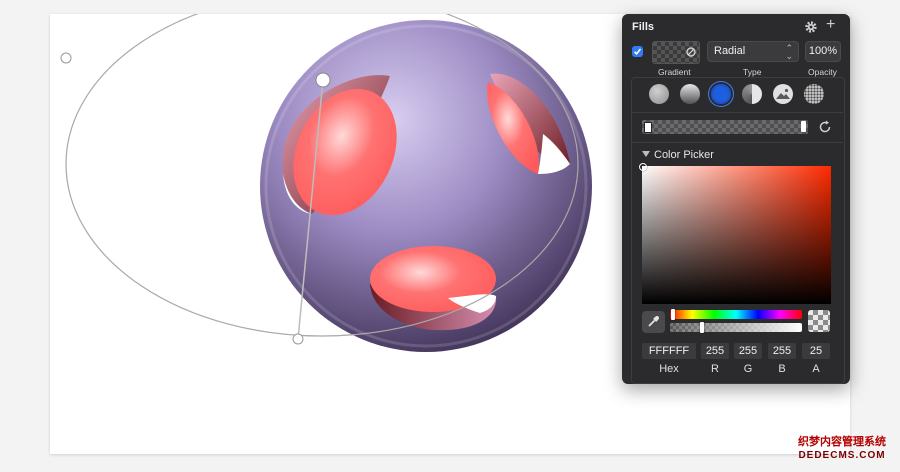 The width and height of the screenshot is (900, 472). What do you see at coordinates (811, 27) in the screenshot?
I see `gear-icon` at bounding box center [811, 27].